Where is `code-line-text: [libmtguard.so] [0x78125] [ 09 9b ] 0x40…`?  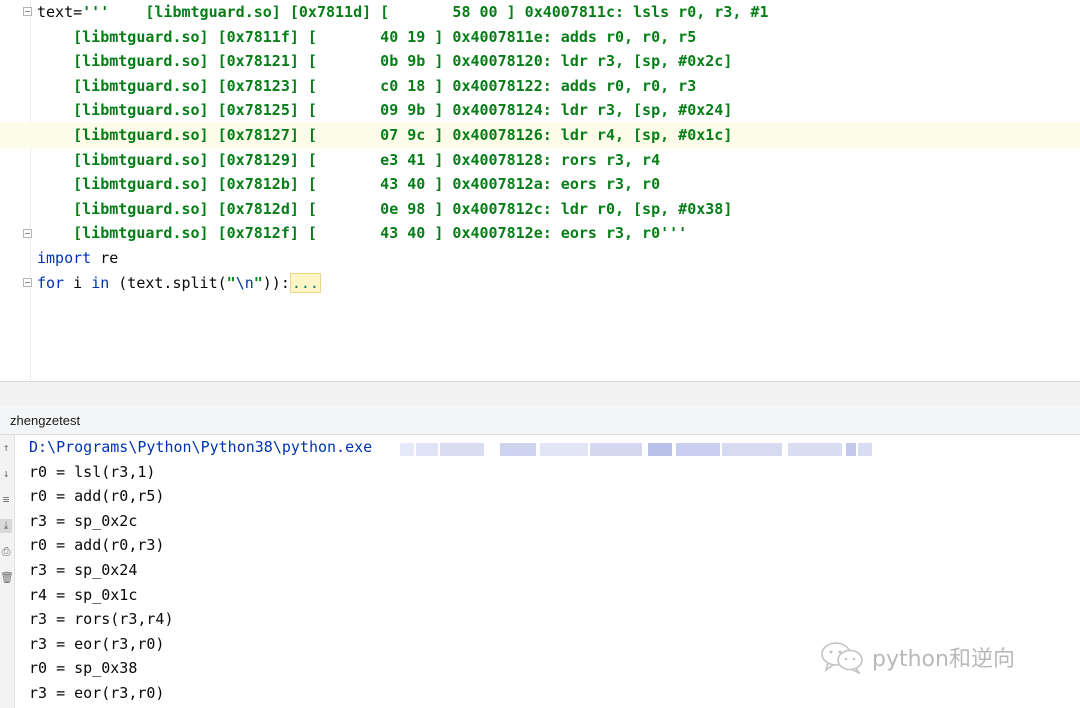
code-line-text: [libmtguard.so] [0x78125] [ 09 9b ] 0x40… is located at coordinates (384, 110).